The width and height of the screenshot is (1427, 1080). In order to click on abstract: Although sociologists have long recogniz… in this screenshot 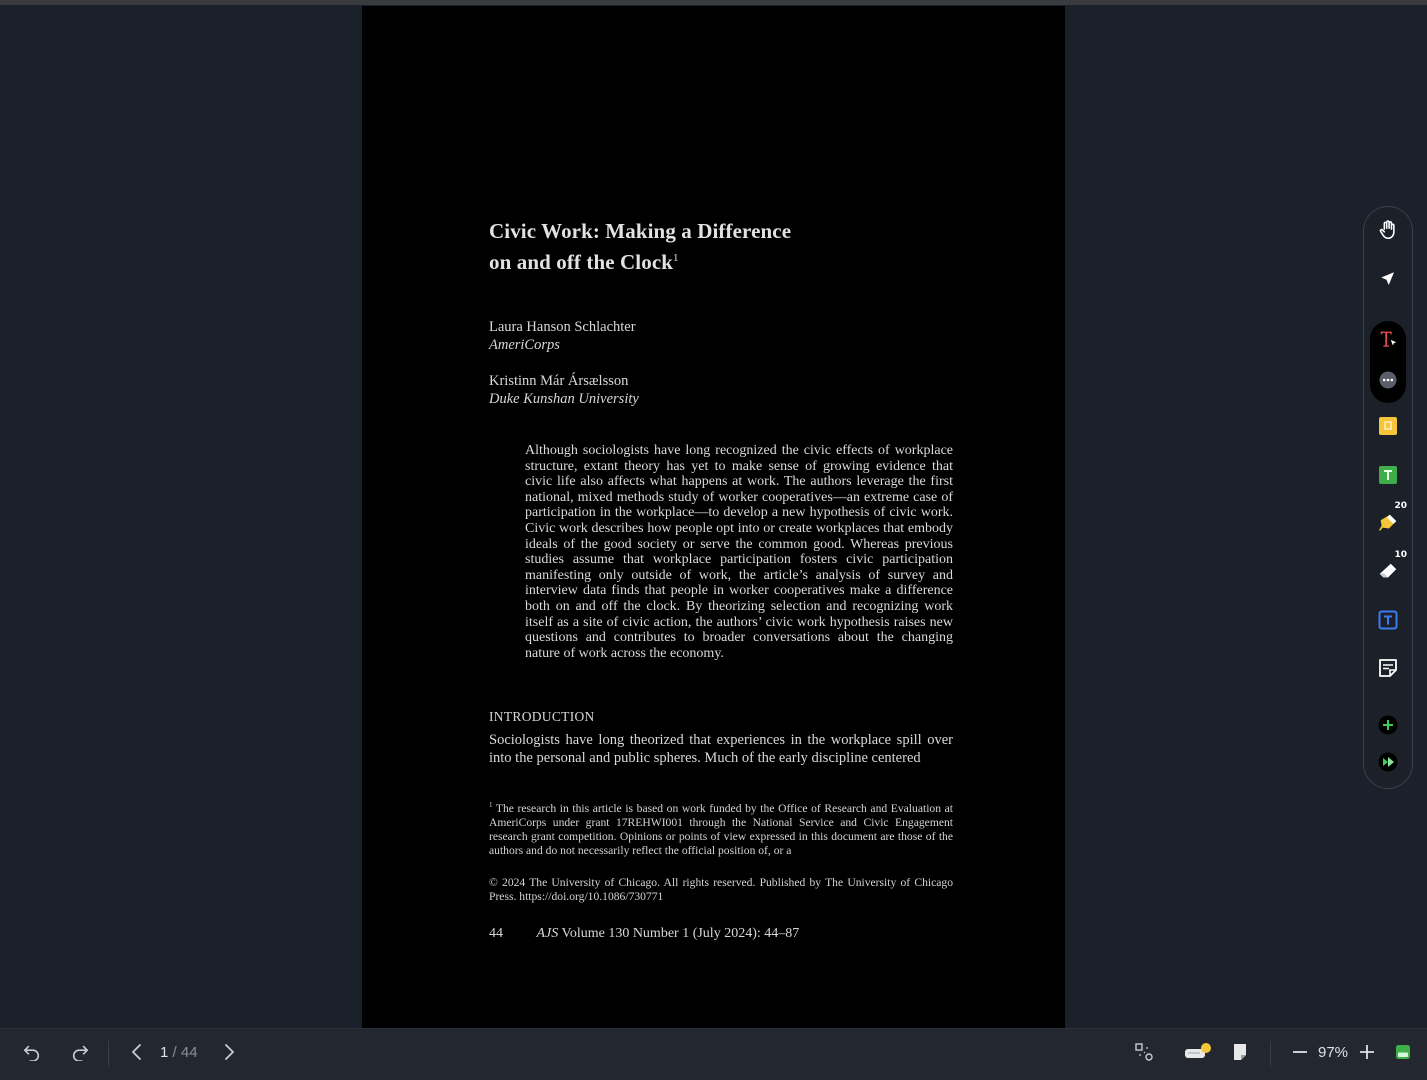, I will do `click(739, 552)`.